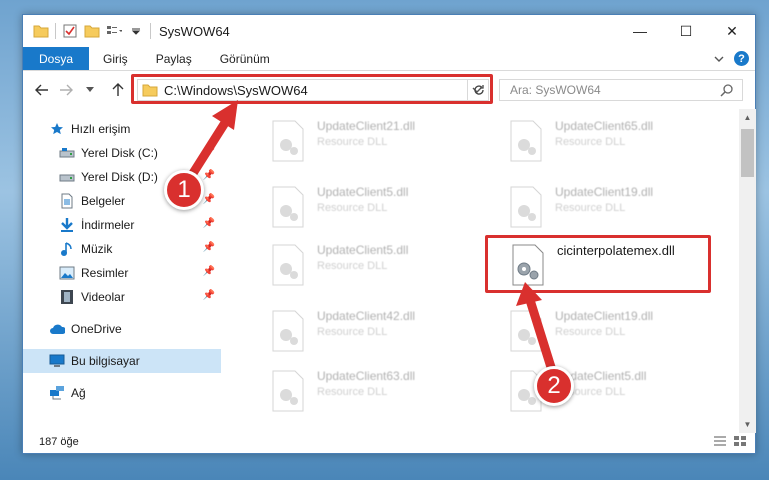  What do you see at coordinates (554, 386) in the screenshot?
I see `step-callout-2: 2` at bounding box center [554, 386].